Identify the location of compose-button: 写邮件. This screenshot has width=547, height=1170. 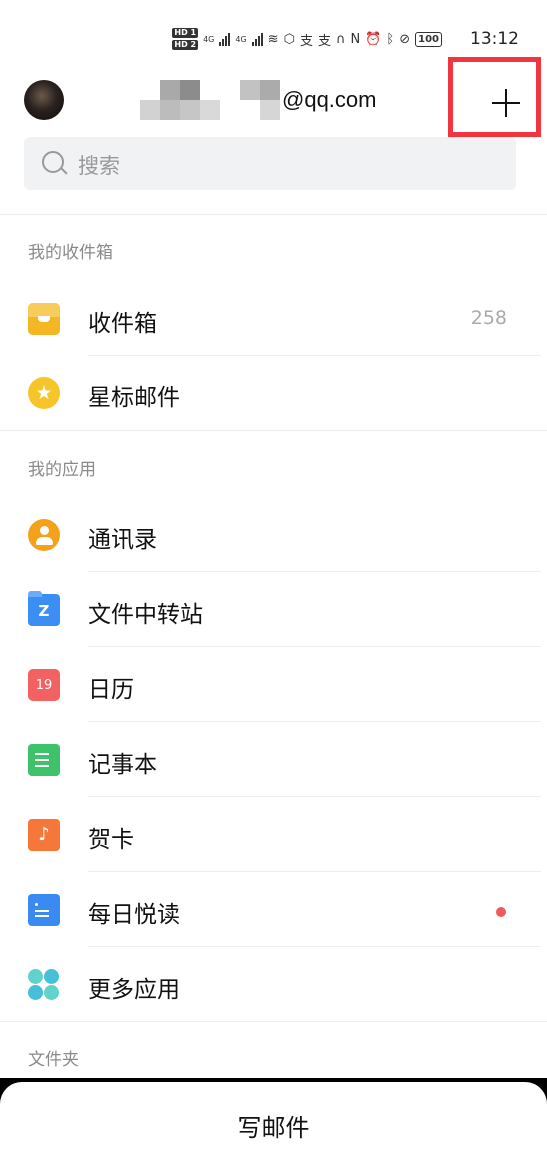
(273, 1125).